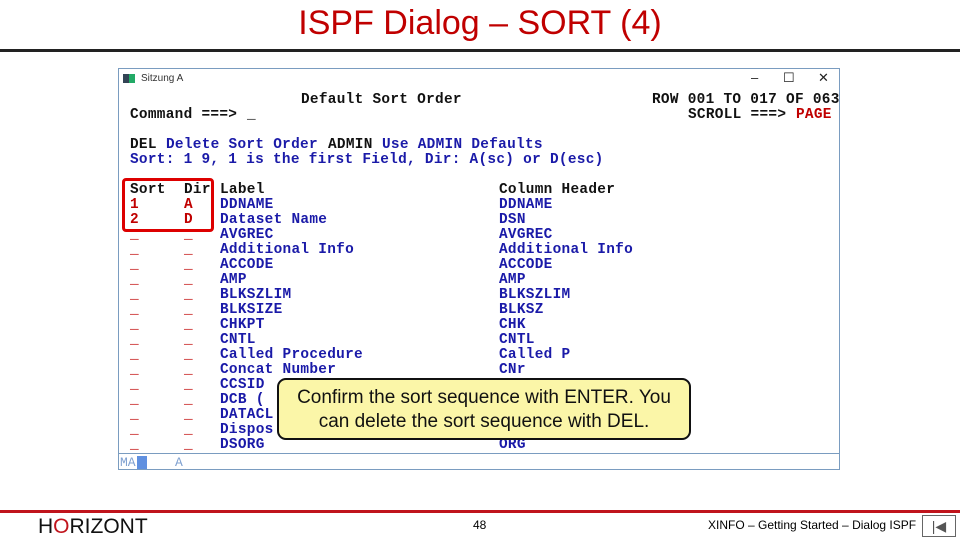  Describe the element at coordinates (814, 115) in the screenshot. I see `scroll-input: PAGE` at that location.